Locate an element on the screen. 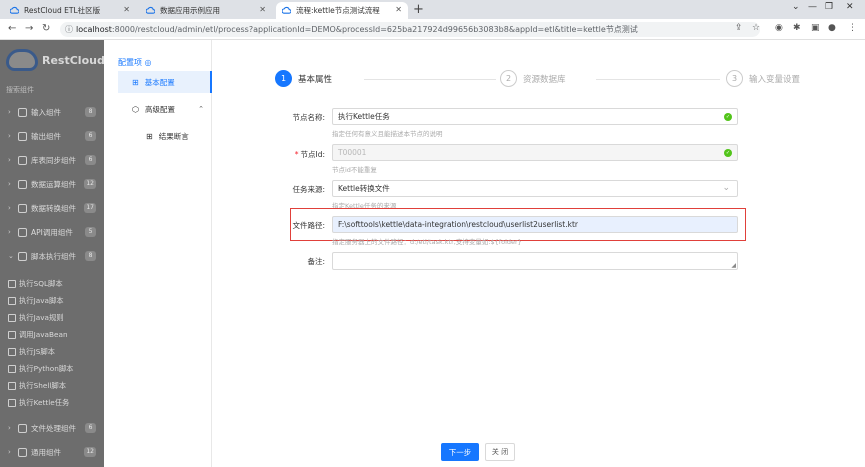  script-component-item: 执行Java脚本 is located at coordinates (36, 301).